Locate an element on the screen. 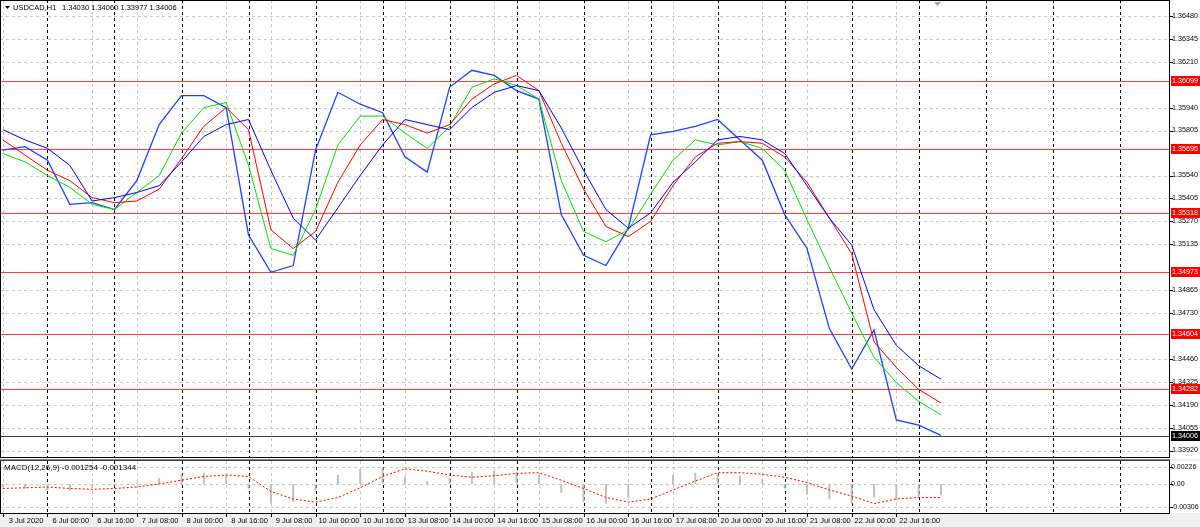  triangle-icon is located at coordinates (937, 4).